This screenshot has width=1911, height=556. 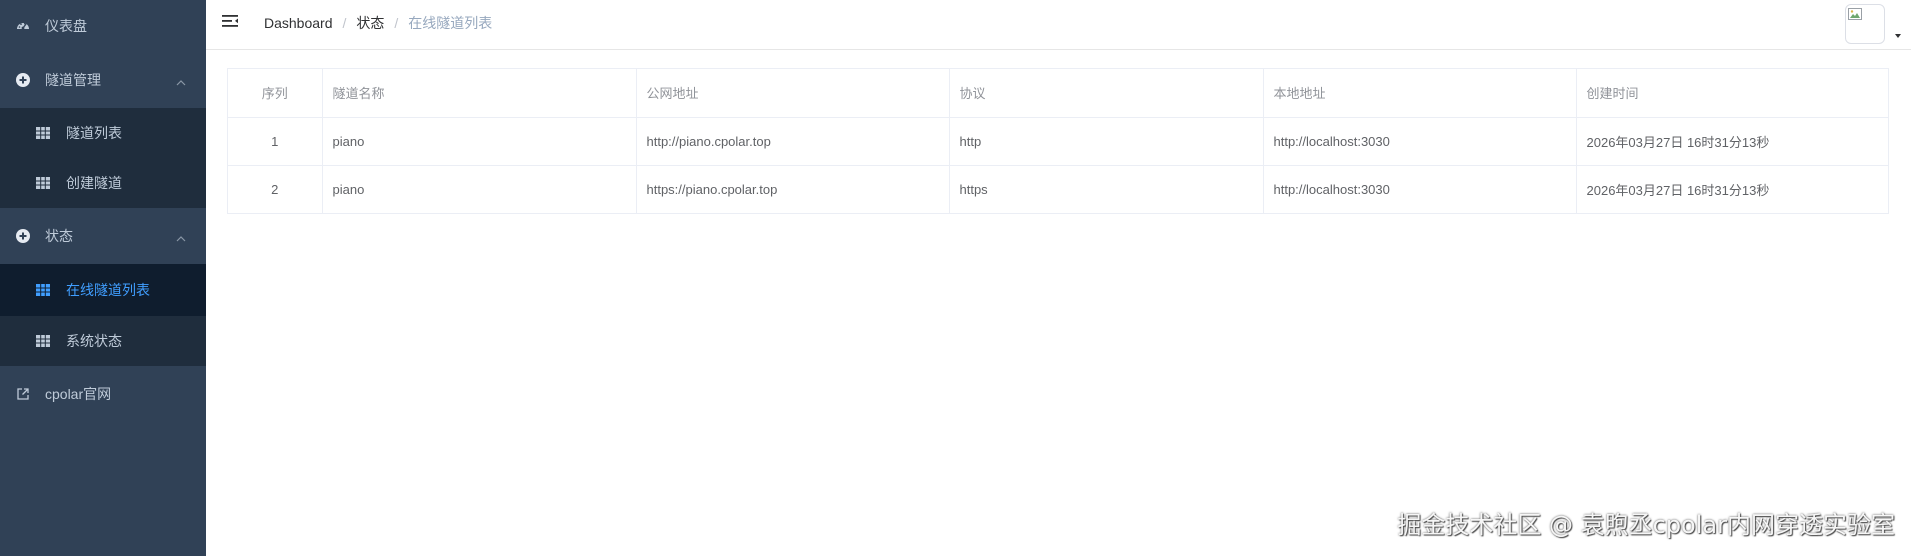 What do you see at coordinates (275, 189) in the screenshot?
I see `cell-index: 2` at bounding box center [275, 189].